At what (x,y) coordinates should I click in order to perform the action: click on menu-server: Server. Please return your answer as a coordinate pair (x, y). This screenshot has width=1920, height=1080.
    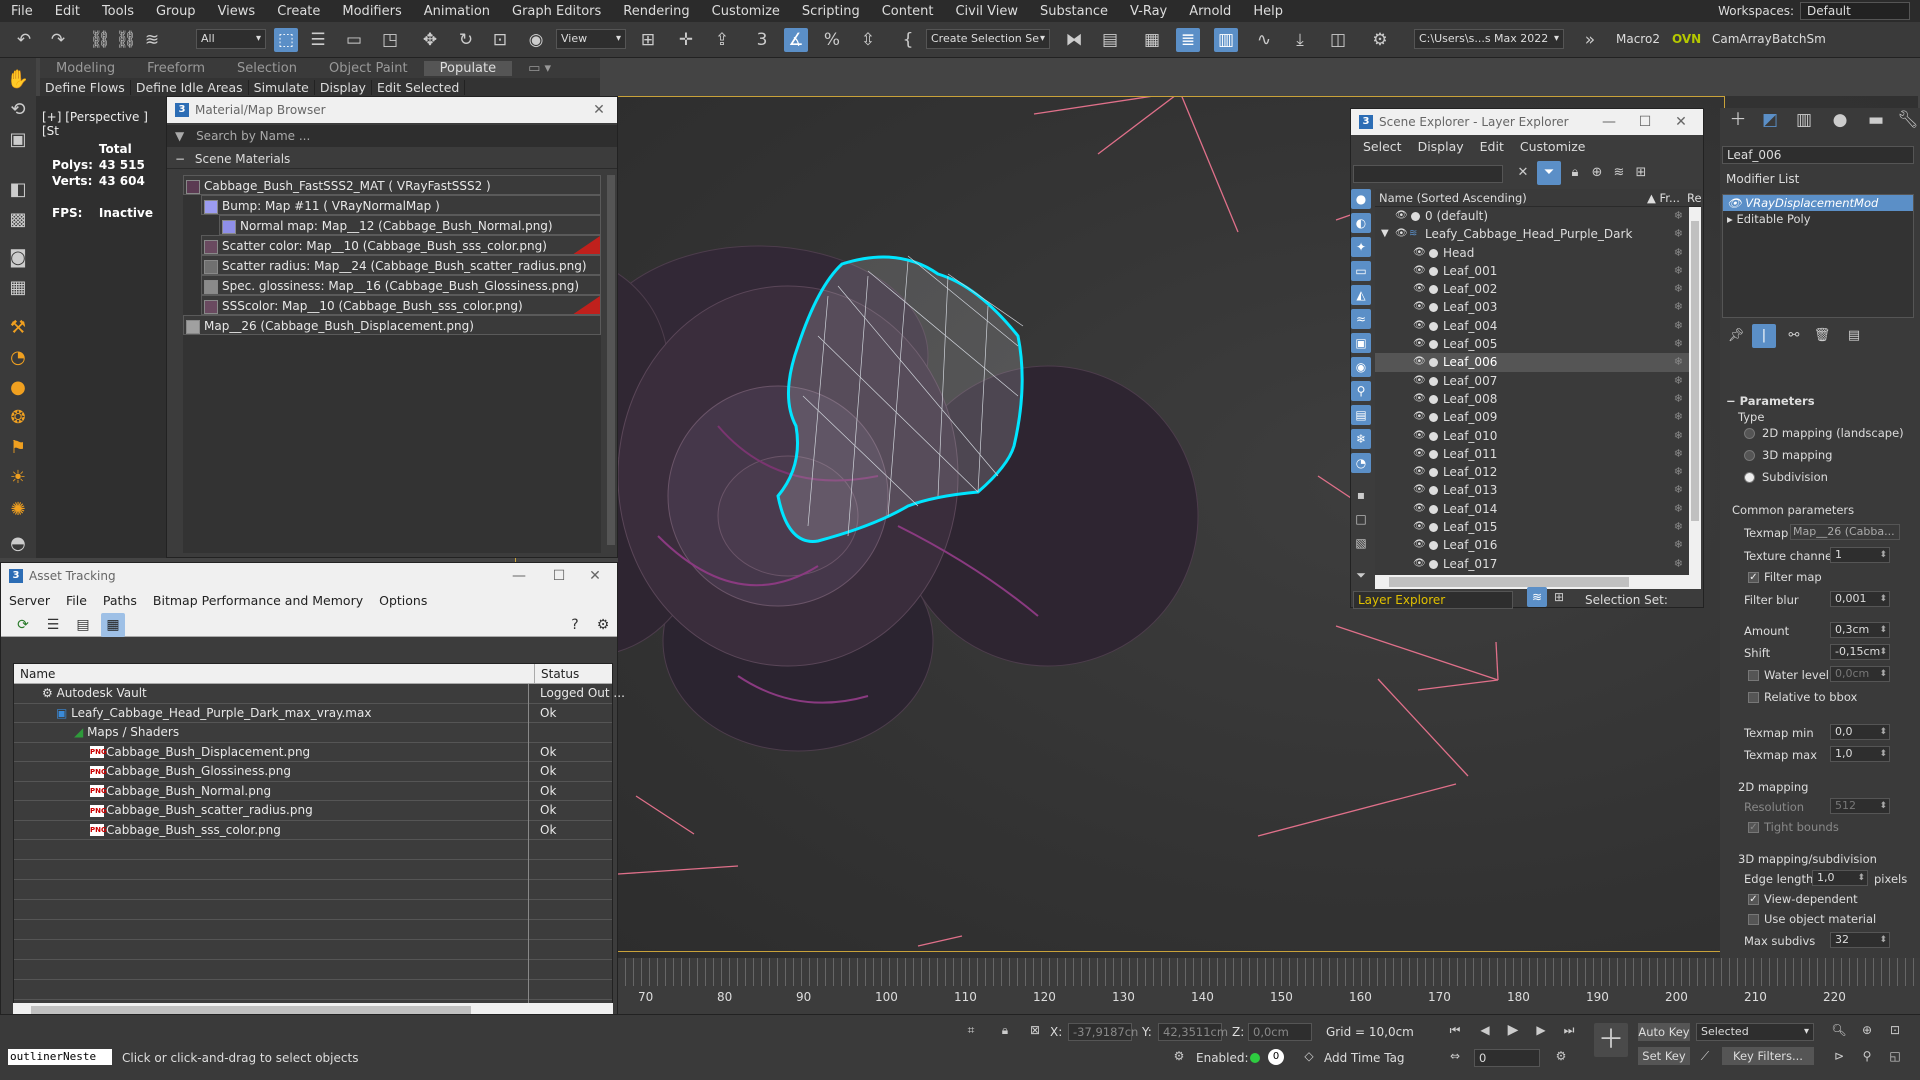
    Looking at the image, I should click on (29, 600).